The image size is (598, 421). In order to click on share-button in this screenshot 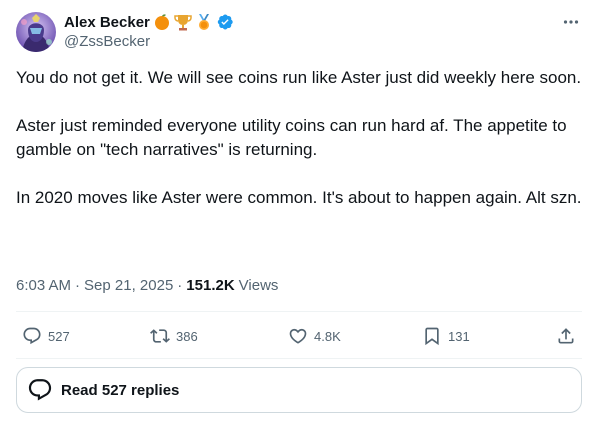, I will do `click(566, 336)`.